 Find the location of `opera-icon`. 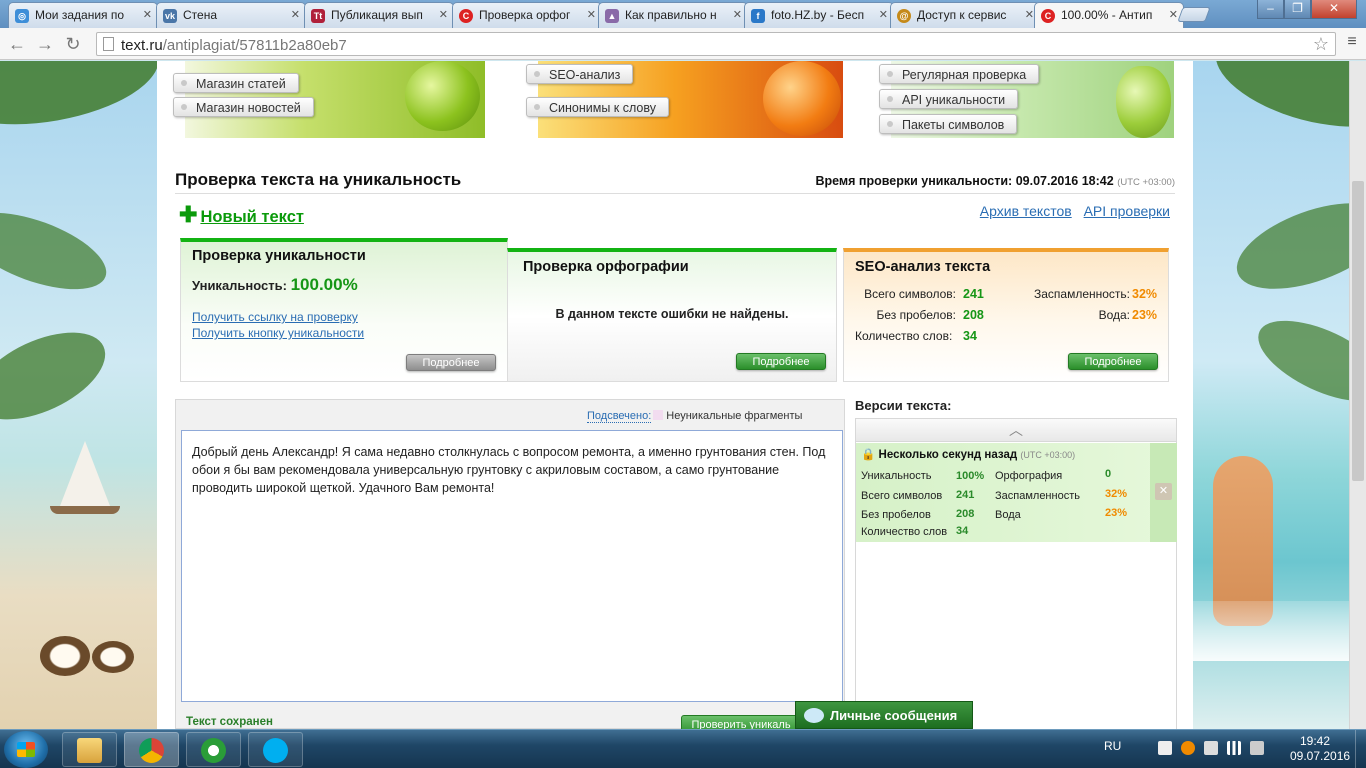

opera-icon is located at coordinates (1188, 748).